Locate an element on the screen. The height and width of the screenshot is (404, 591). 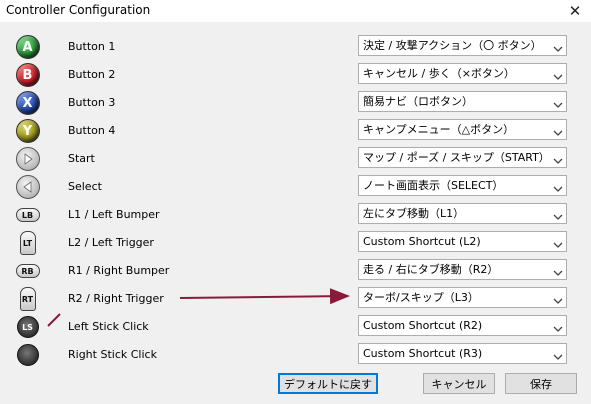
mapping-label: Button 3 is located at coordinates (92, 102).